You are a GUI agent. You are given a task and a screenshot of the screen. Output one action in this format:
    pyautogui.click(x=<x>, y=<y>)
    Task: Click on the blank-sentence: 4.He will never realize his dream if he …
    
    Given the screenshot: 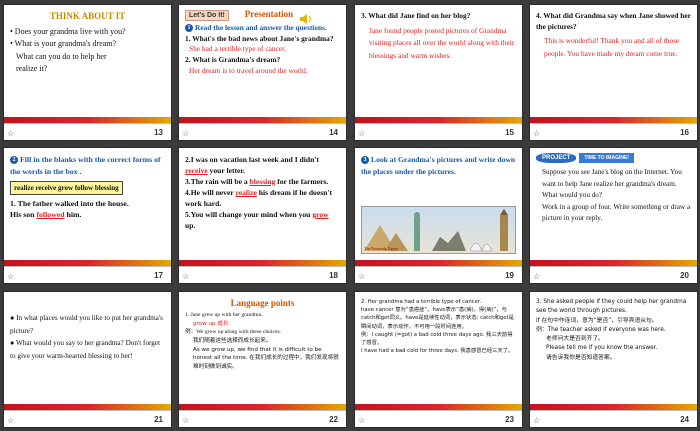 What is the action you would take?
    pyautogui.click(x=259, y=198)
    